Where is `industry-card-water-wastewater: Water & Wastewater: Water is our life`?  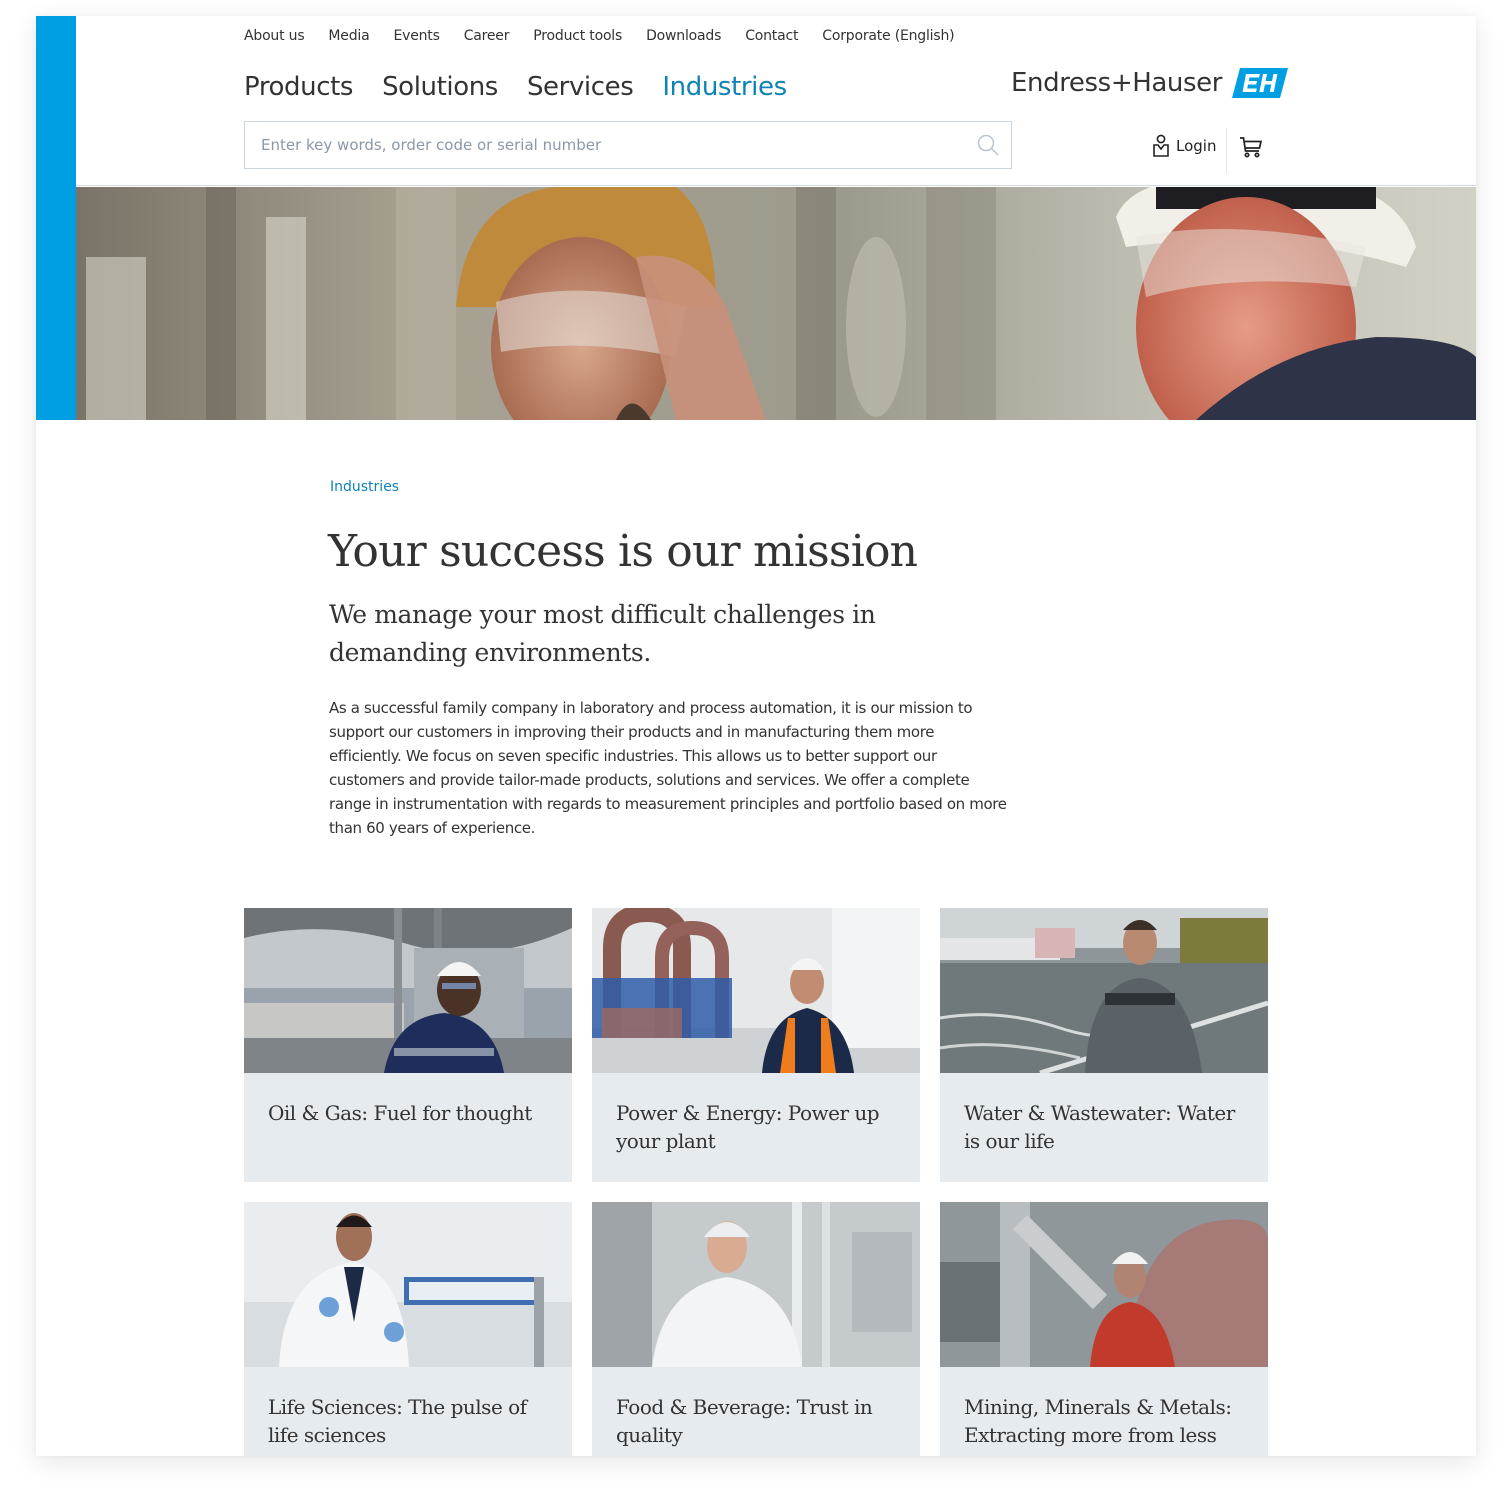 industry-card-water-wastewater: Water & Wastewater: Water is our life is located at coordinates (1104, 1045).